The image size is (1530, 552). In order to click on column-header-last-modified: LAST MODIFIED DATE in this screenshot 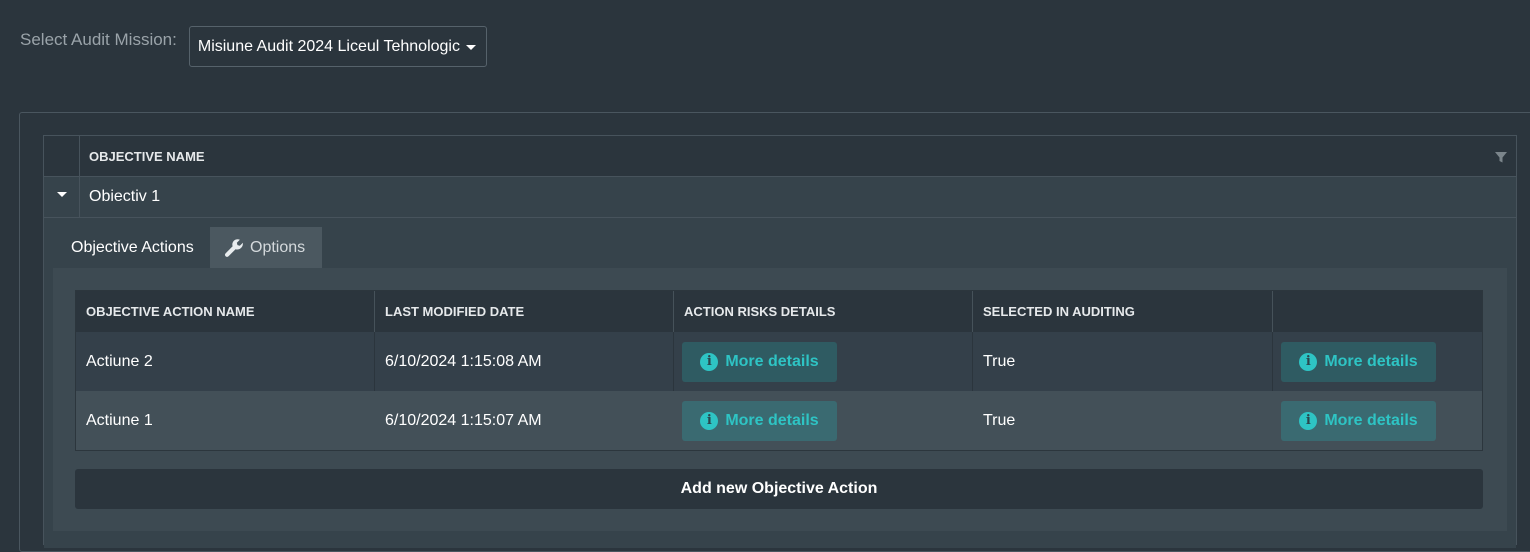, I will do `click(524, 311)`.